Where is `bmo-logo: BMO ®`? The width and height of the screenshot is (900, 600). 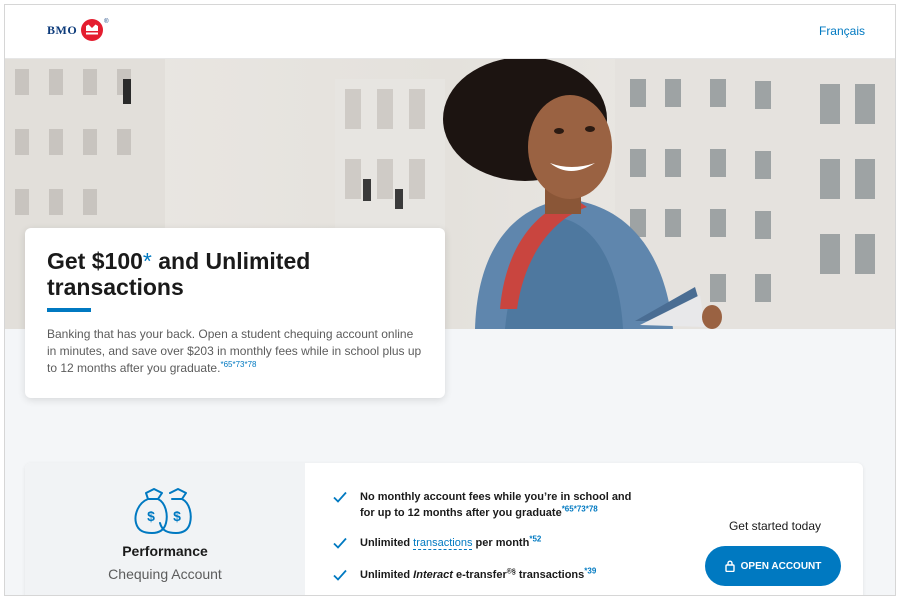 bmo-logo: BMO ® is located at coordinates (78, 30).